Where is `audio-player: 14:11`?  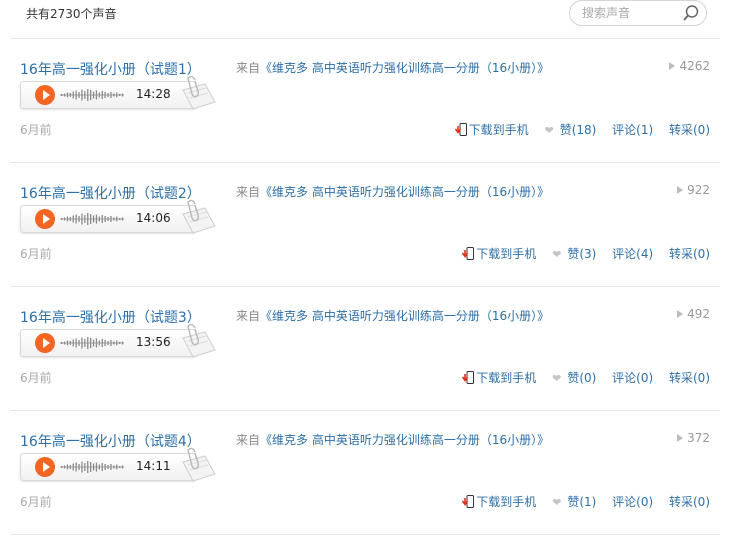 audio-player: 14:11 is located at coordinates (118, 466).